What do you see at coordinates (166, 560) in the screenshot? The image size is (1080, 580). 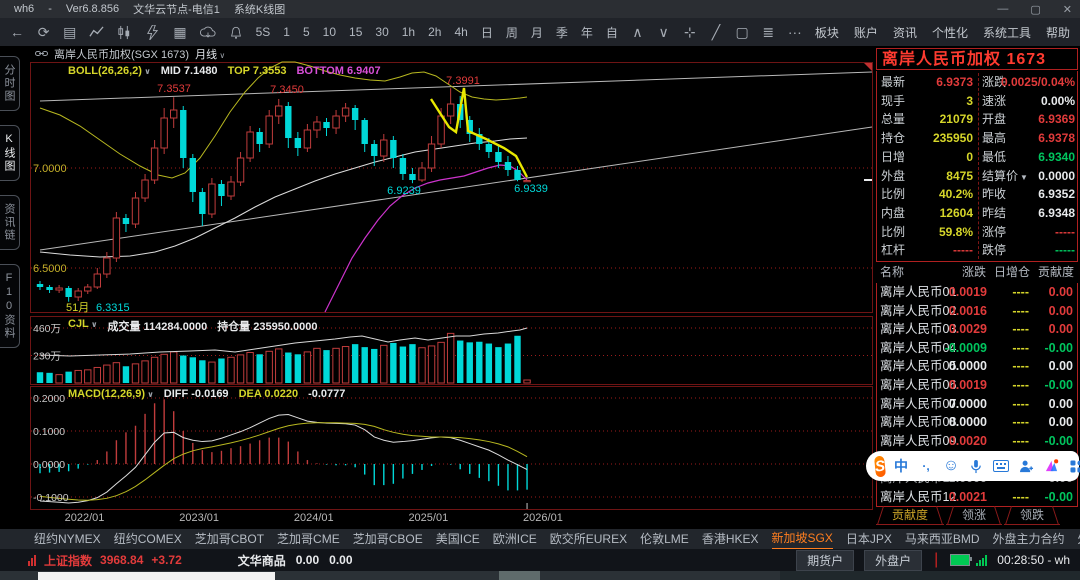 I see `sse-index-change: +3.72` at bounding box center [166, 560].